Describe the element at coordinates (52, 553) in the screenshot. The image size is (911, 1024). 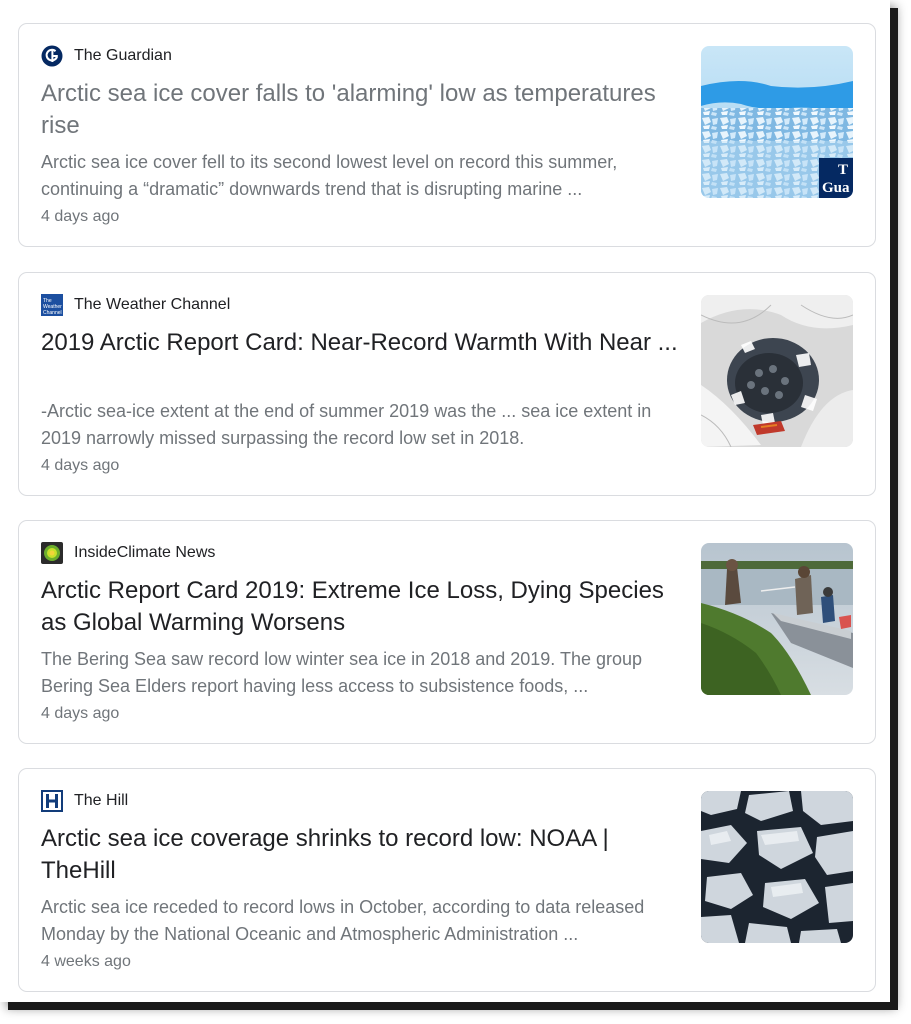
I see `insideclimate-logo-icon` at that location.